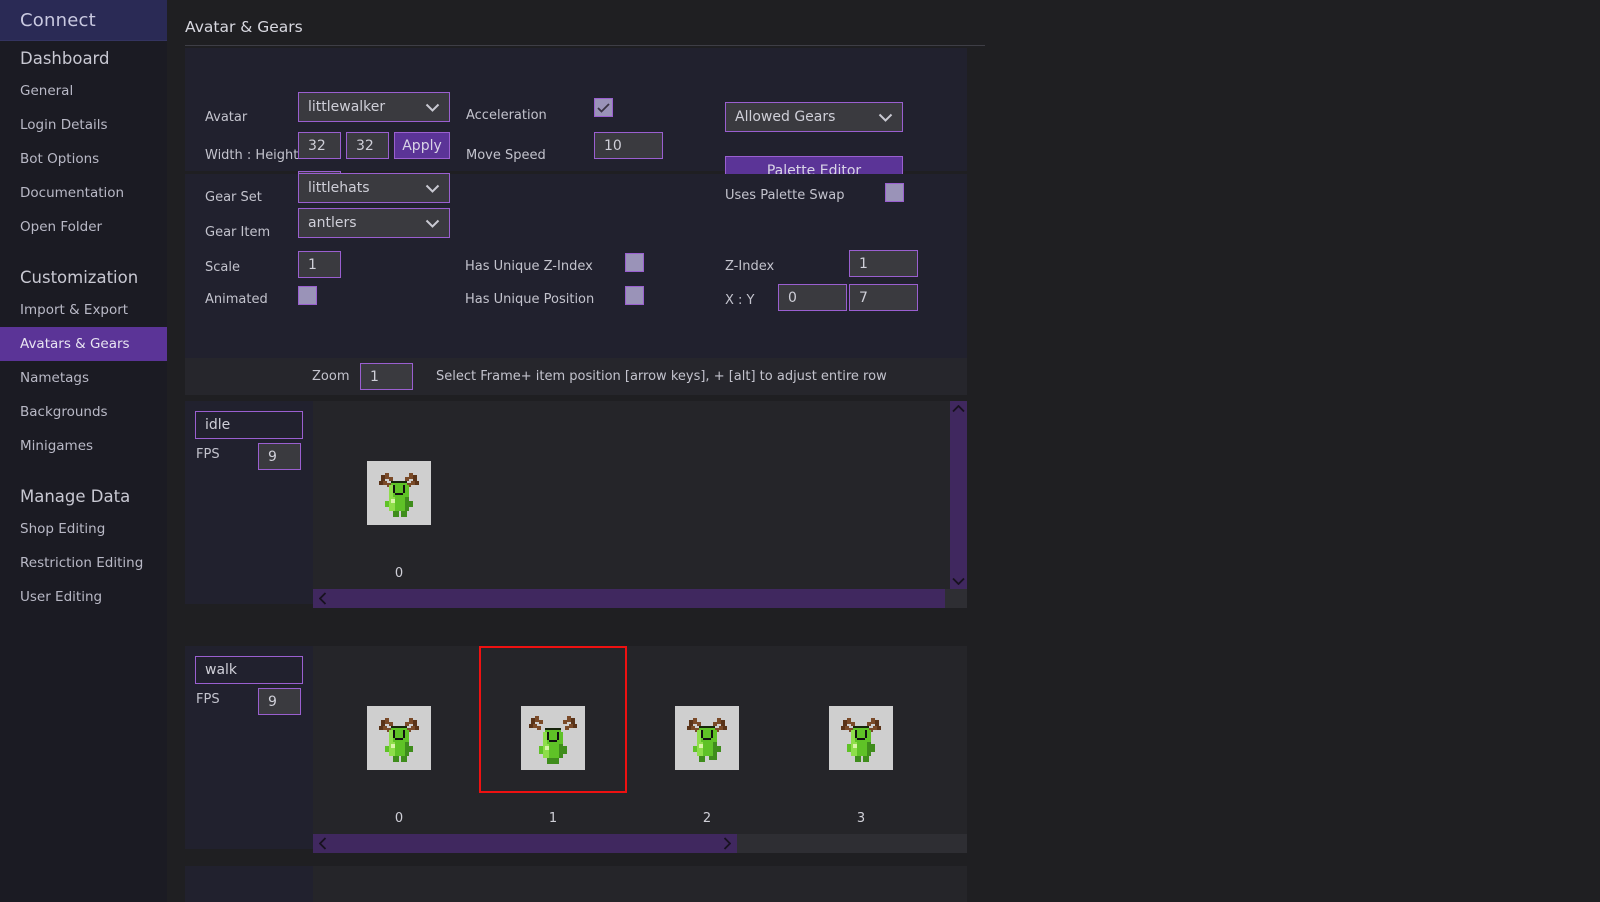  I want to click on allowed-gears-select: Allowed Gears, so click(814, 117).